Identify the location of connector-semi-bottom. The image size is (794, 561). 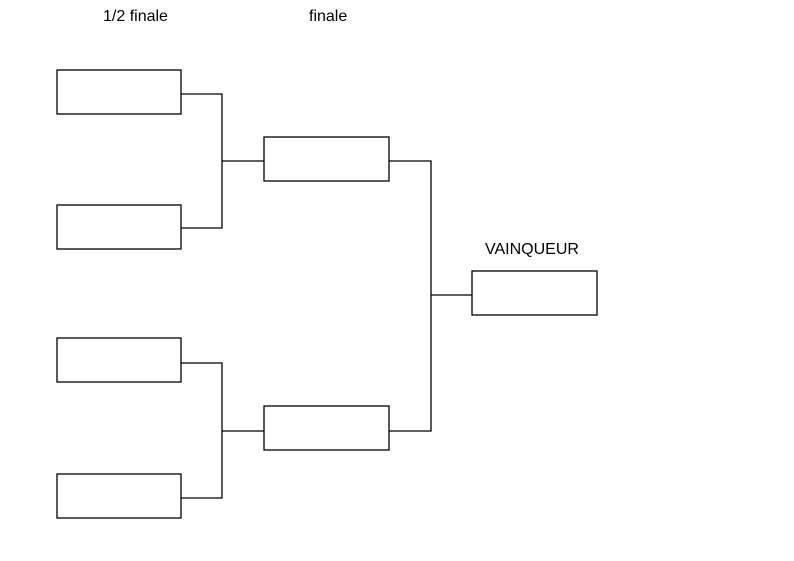
(202, 430).